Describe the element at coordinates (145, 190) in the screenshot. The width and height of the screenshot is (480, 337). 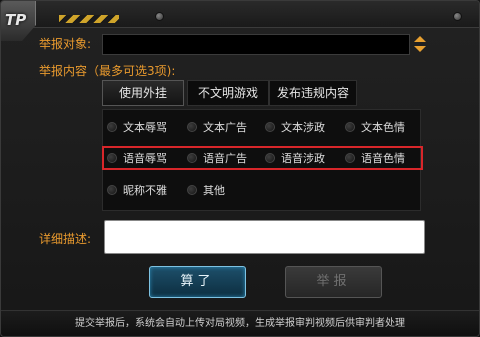
I see `option-label: 昵称不雅` at that location.